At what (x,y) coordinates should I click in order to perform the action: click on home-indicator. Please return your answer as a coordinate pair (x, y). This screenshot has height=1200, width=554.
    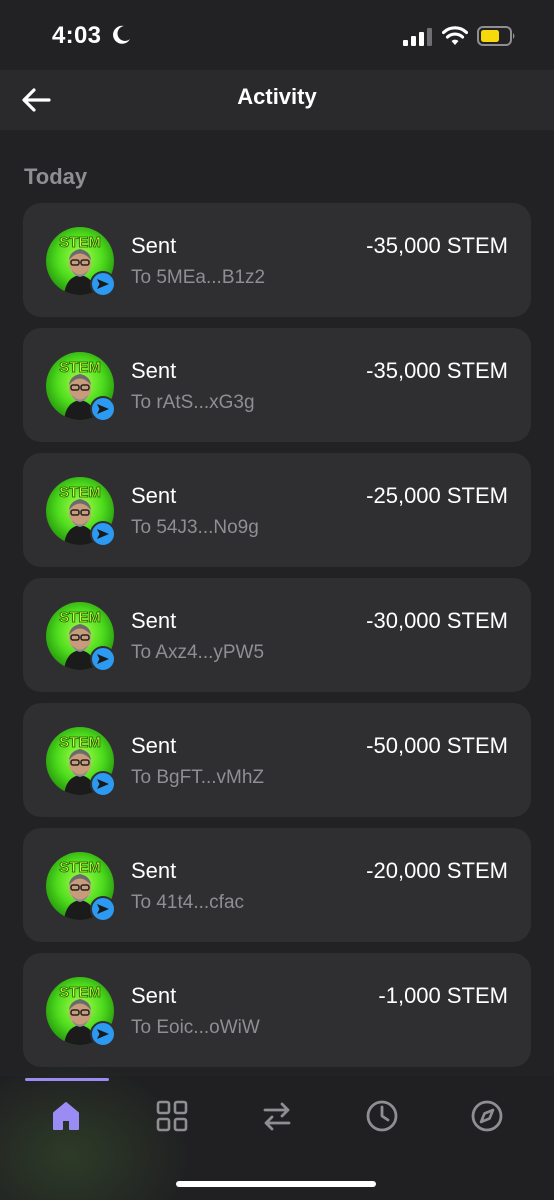
    Looking at the image, I should click on (276, 1184).